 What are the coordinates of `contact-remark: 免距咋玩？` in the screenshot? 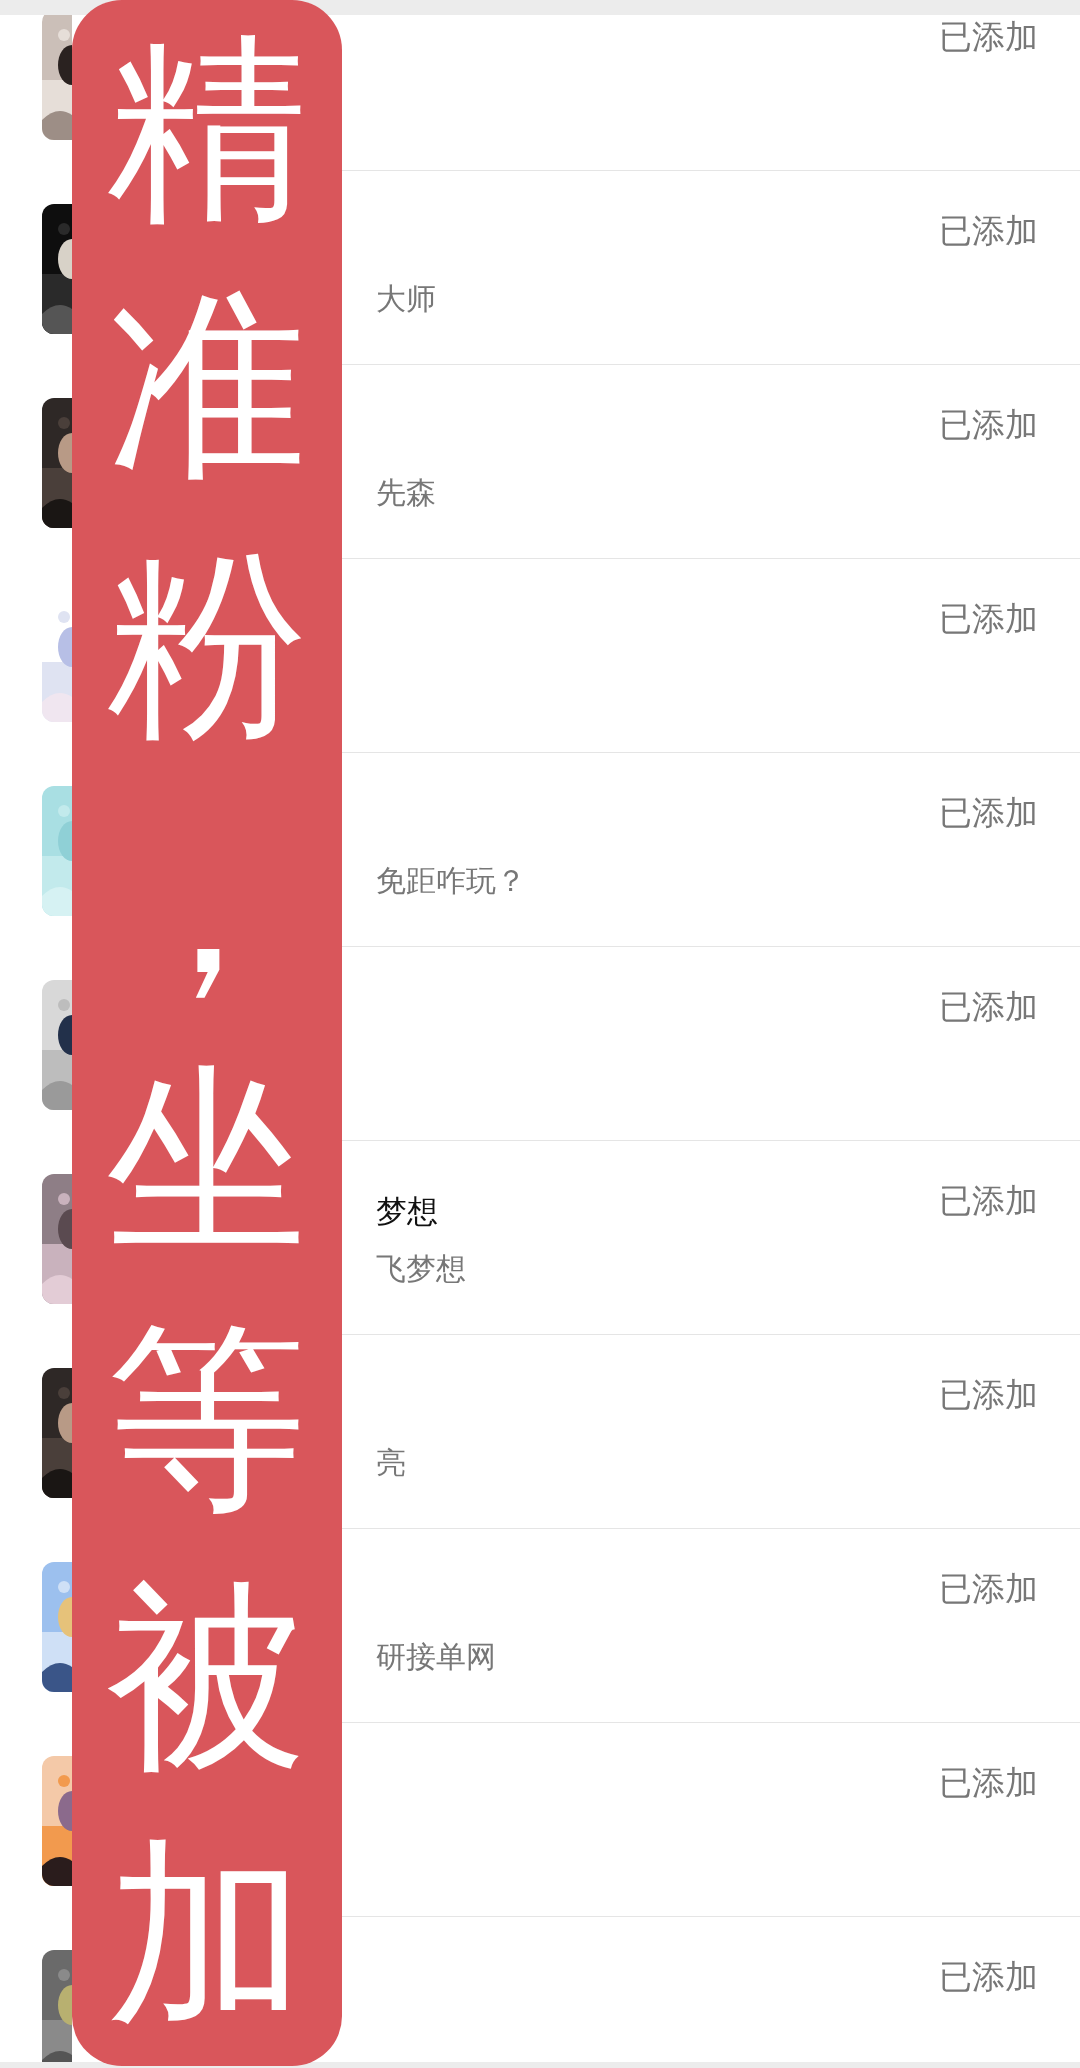 It's located at (451, 881).